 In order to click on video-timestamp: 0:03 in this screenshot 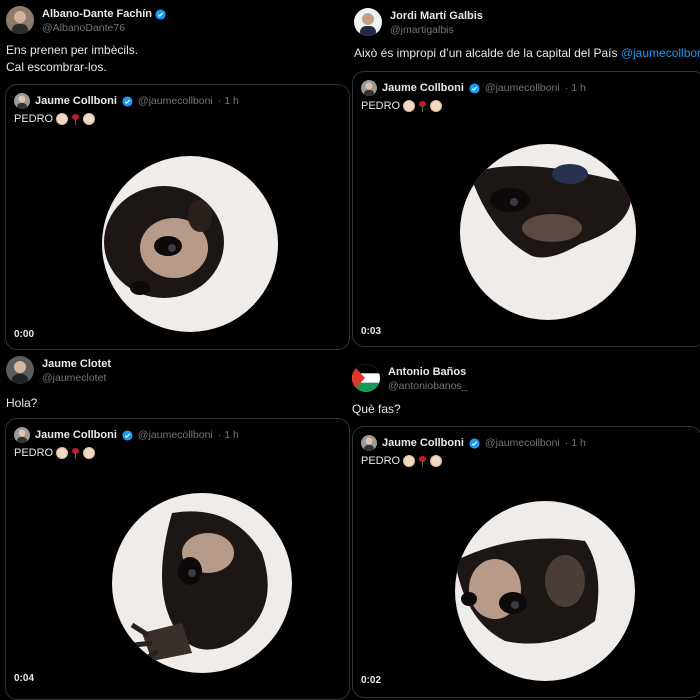, I will do `click(371, 331)`.